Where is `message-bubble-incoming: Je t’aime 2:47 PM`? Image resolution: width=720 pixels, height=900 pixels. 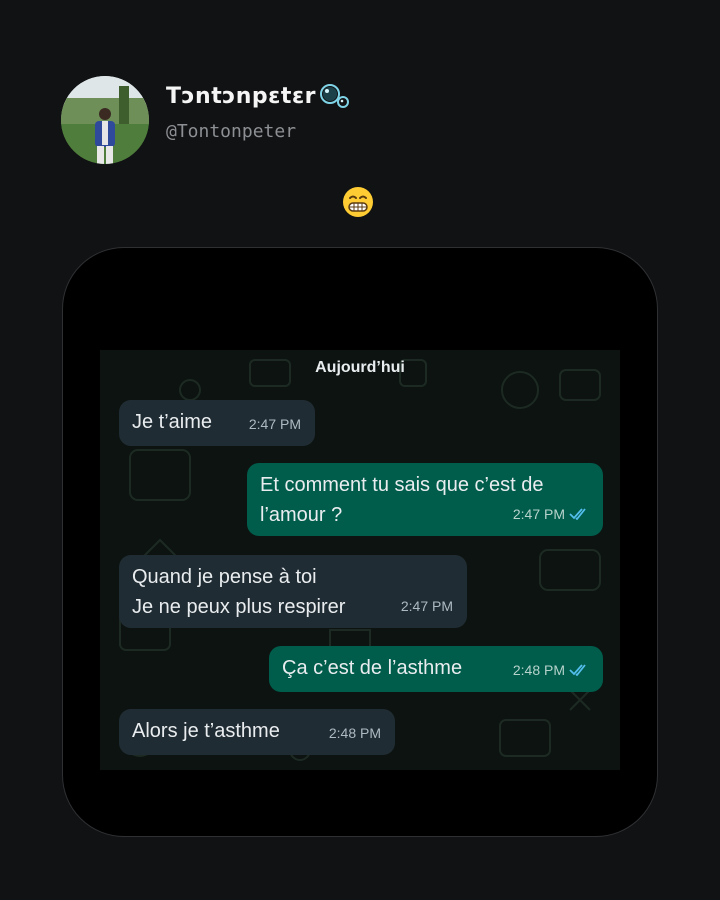
message-bubble-incoming: Je t’aime 2:47 PM is located at coordinates (217, 423).